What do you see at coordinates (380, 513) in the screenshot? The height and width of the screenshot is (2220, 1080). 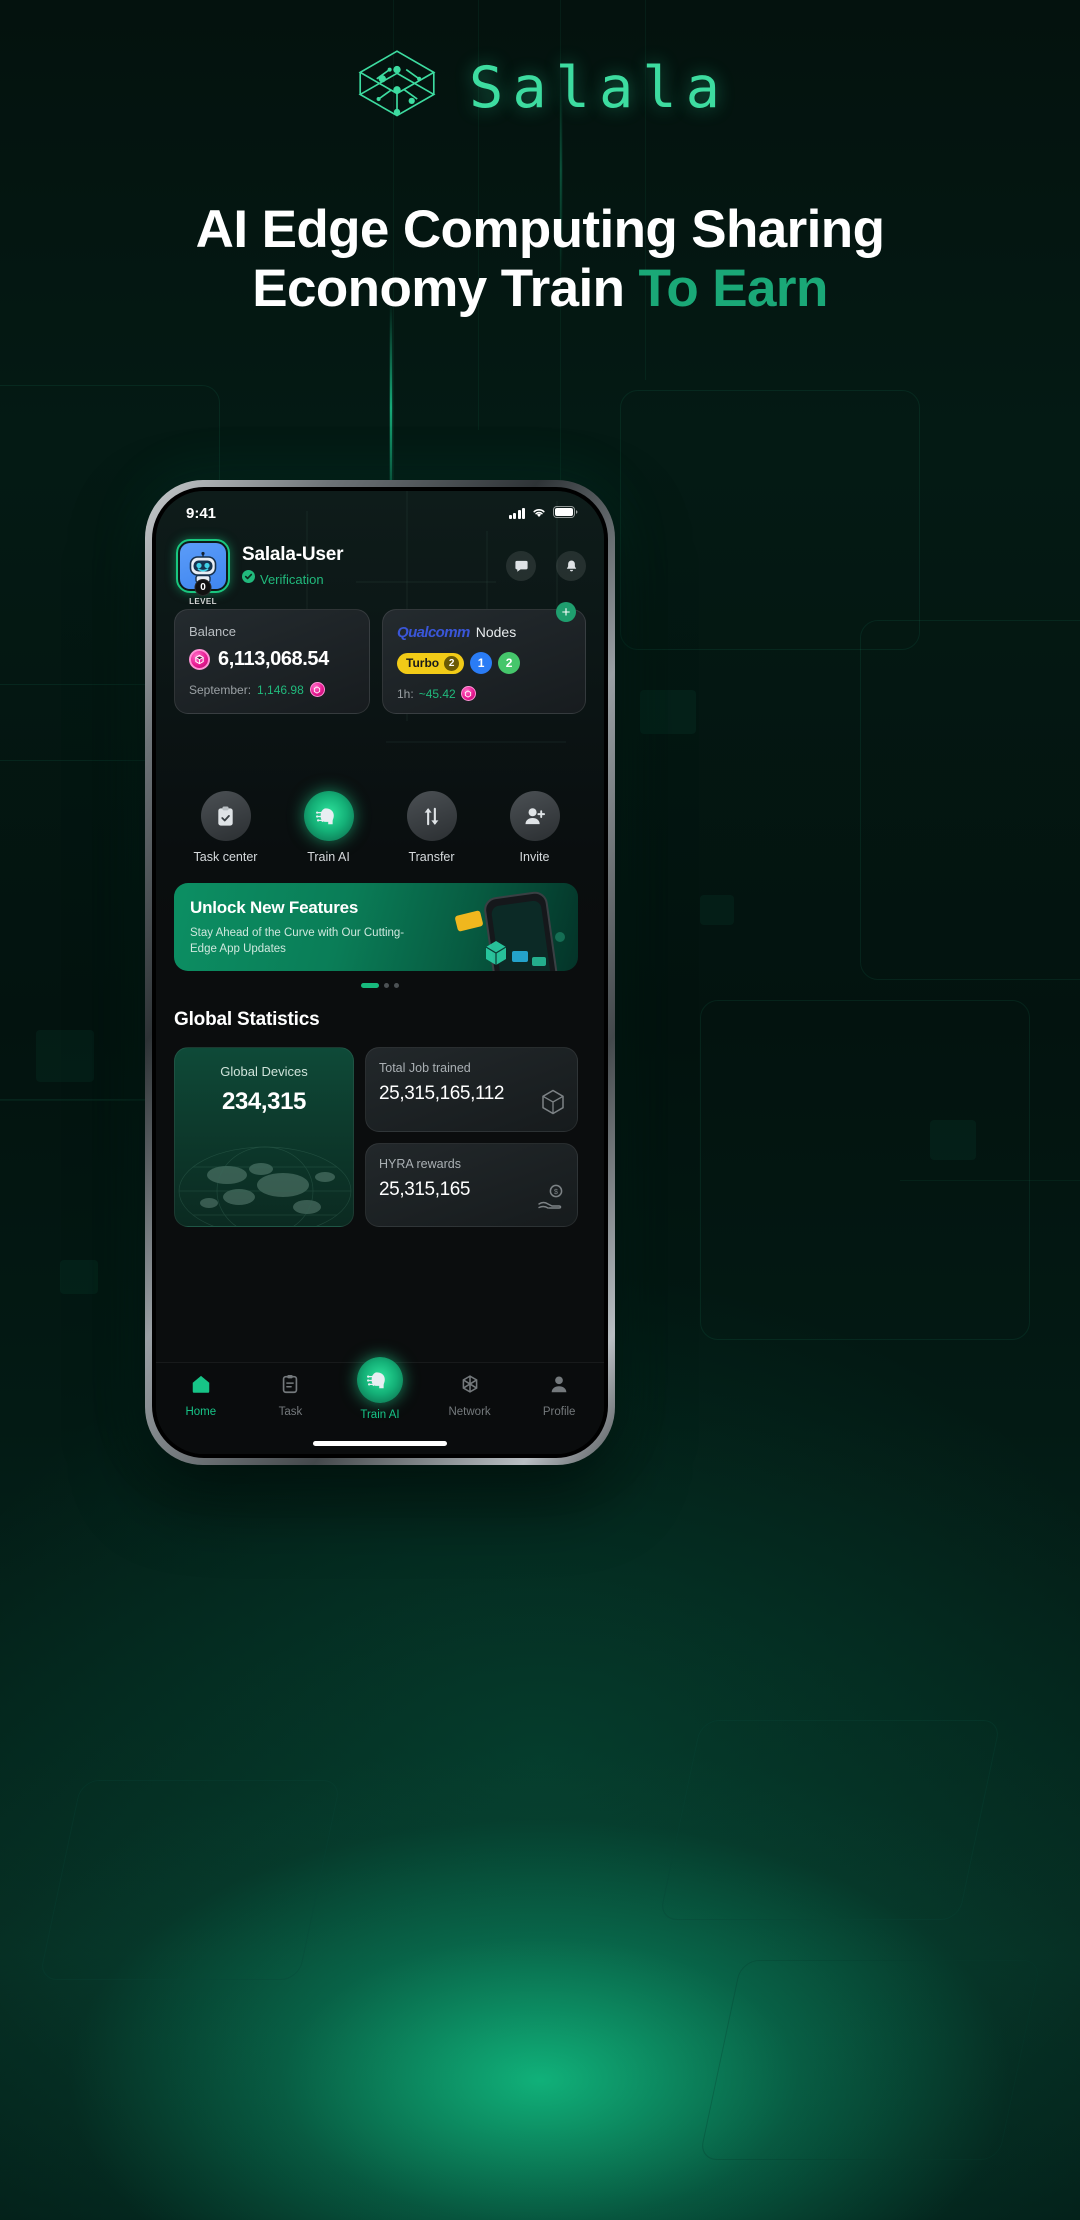 I see `status-bar: 9:41` at bounding box center [380, 513].